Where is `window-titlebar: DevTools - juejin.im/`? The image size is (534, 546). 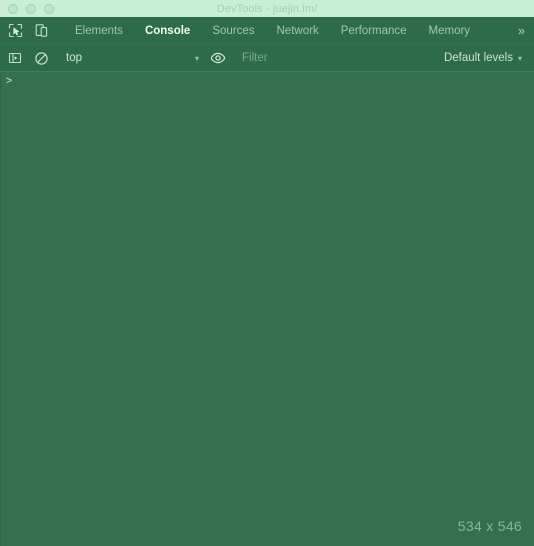 window-titlebar: DevTools - juejin.im/ is located at coordinates (267, 8).